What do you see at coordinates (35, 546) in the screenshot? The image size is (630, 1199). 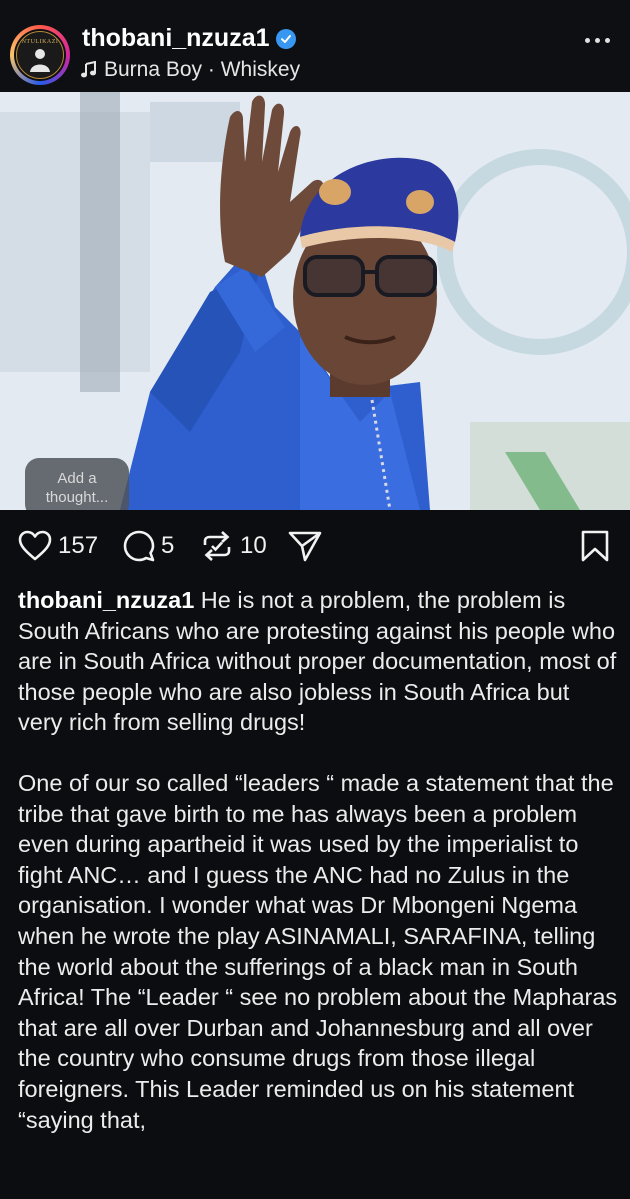 I see `heart-icon` at bounding box center [35, 546].